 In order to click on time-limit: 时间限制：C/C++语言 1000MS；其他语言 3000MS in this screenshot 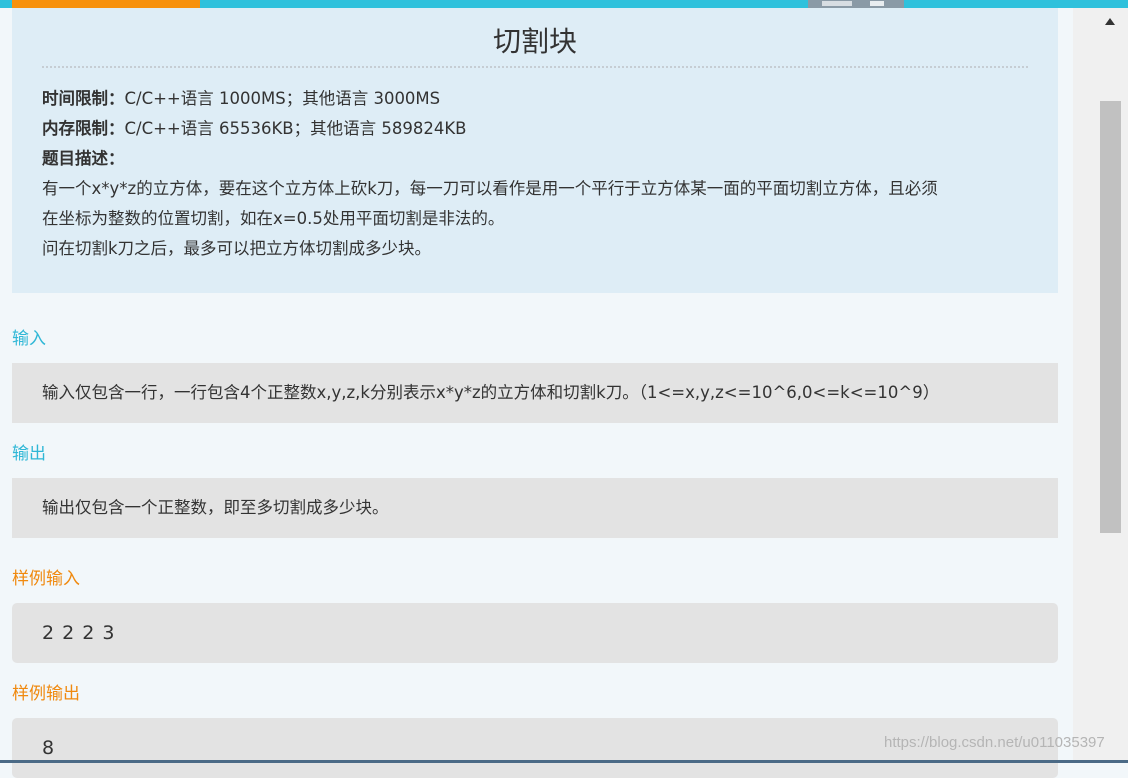, I will do `click(241, 99)`.